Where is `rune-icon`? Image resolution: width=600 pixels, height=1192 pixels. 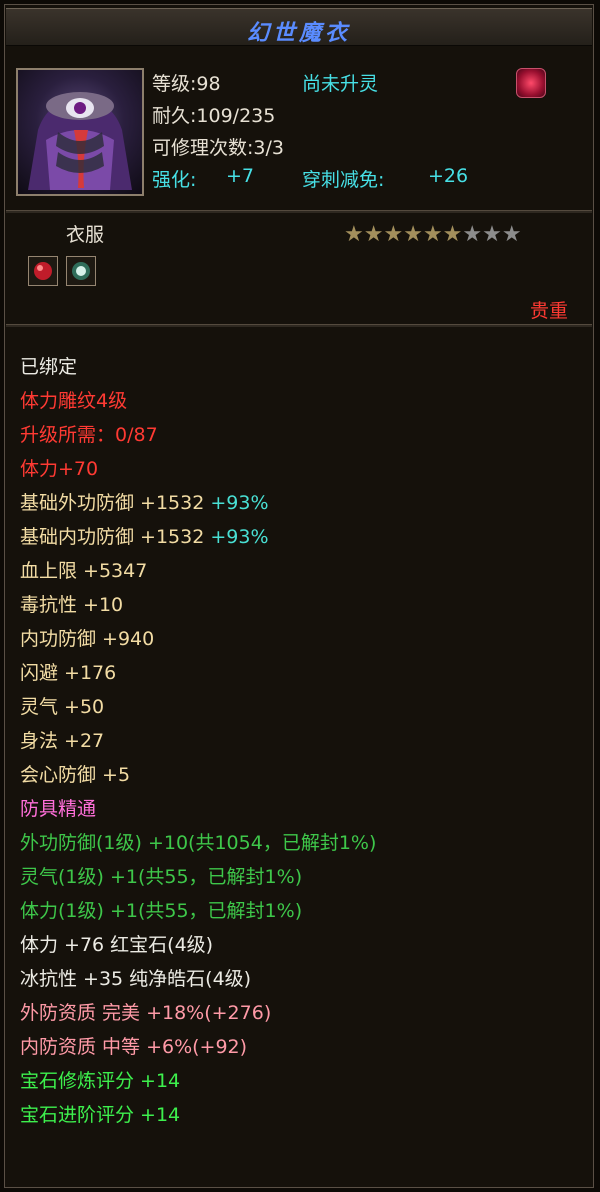 rune-icon is located at coordinates (531, 83).